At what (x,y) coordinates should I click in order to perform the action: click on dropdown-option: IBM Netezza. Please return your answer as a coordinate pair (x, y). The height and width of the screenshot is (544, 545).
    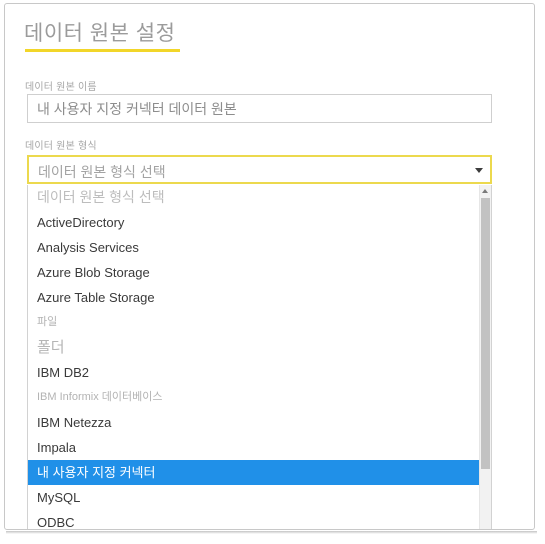
    Looking at the image, I should click on (254, 422).